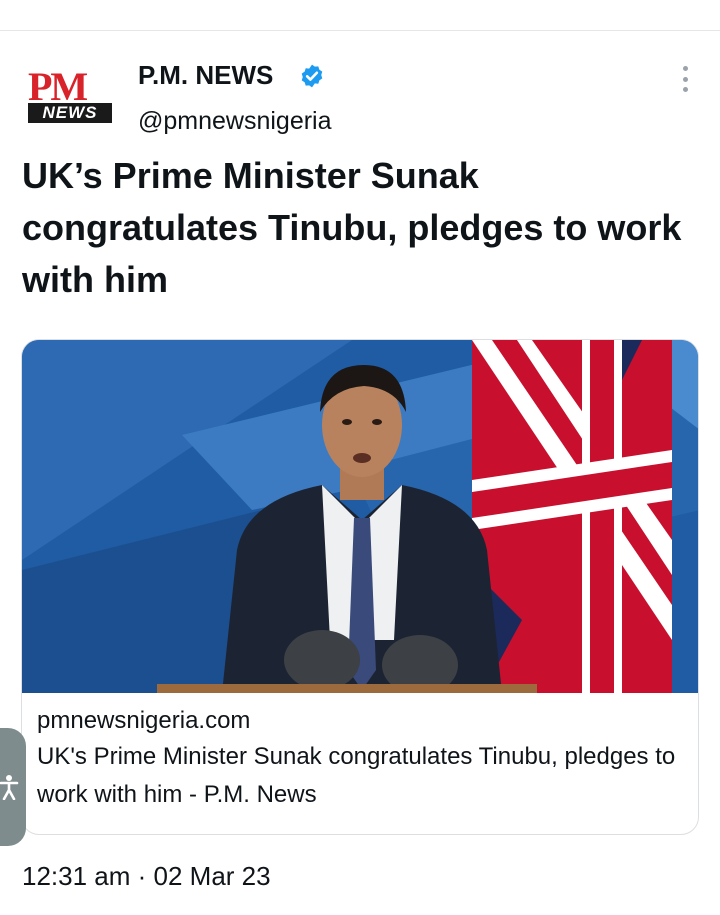 The image size is (720, 915). Describe the element at coordinates (58, 86) in the screenshot. I see `avatar-logo-top: PM` at that location.